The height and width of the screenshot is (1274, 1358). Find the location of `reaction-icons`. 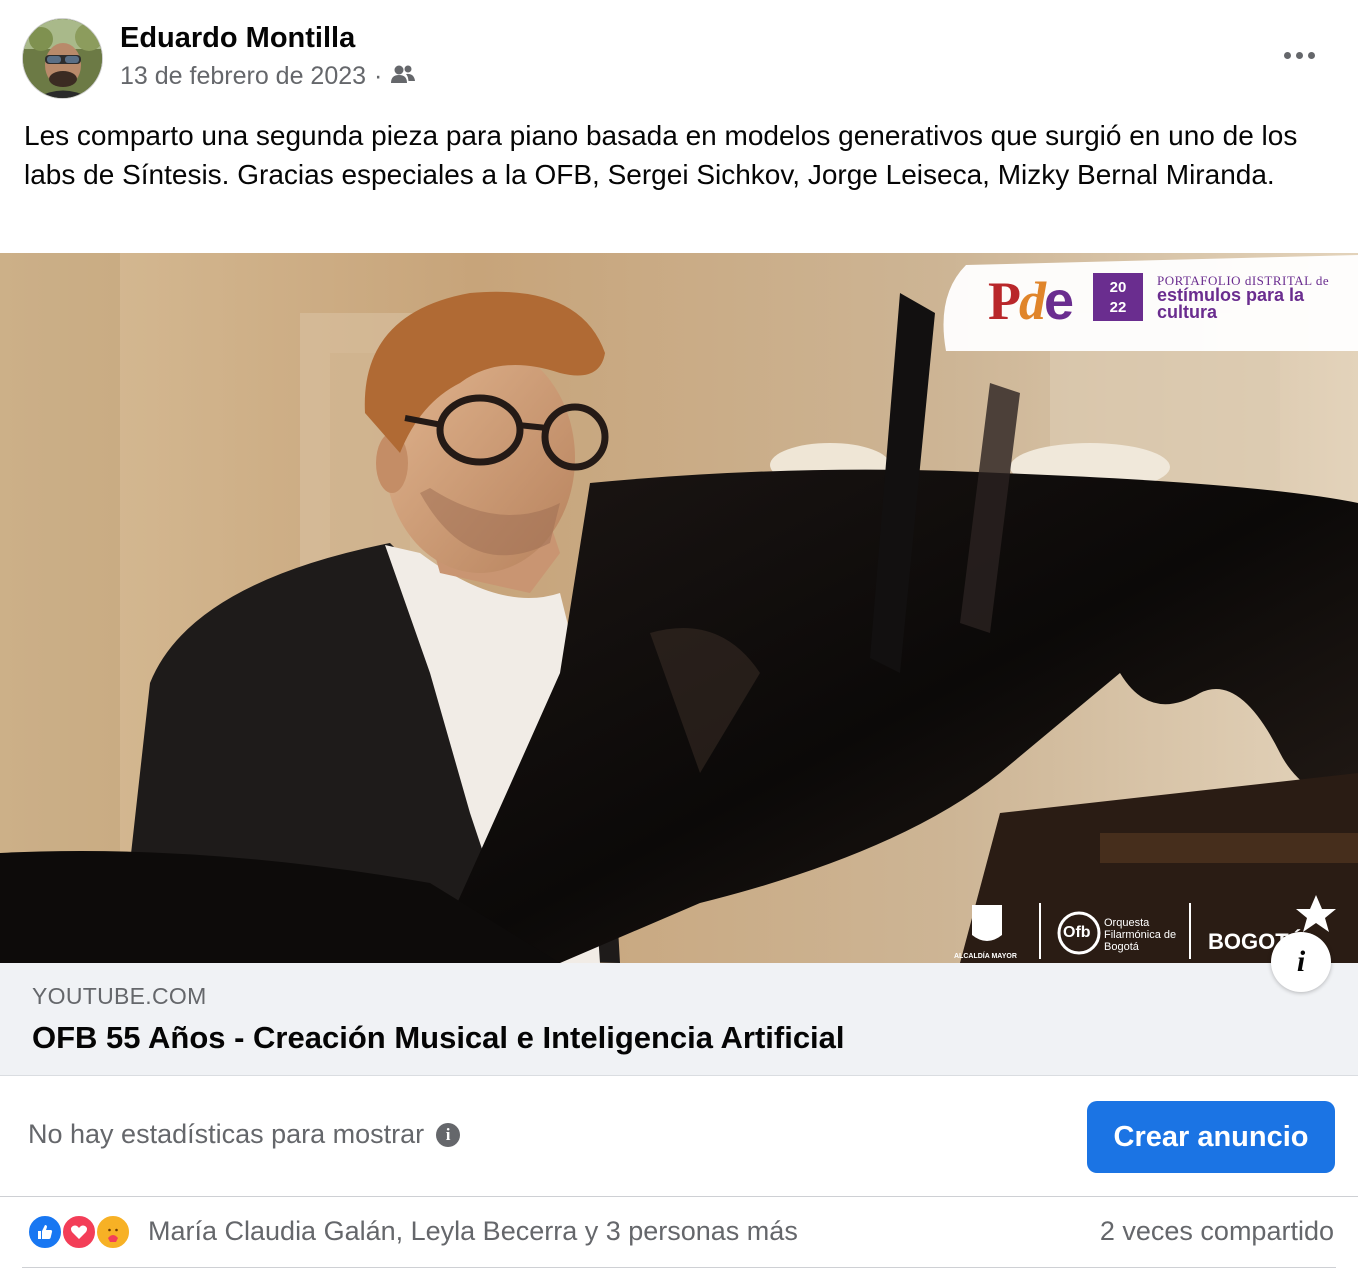

reaction-icons is located at coordinates (83, 1232).